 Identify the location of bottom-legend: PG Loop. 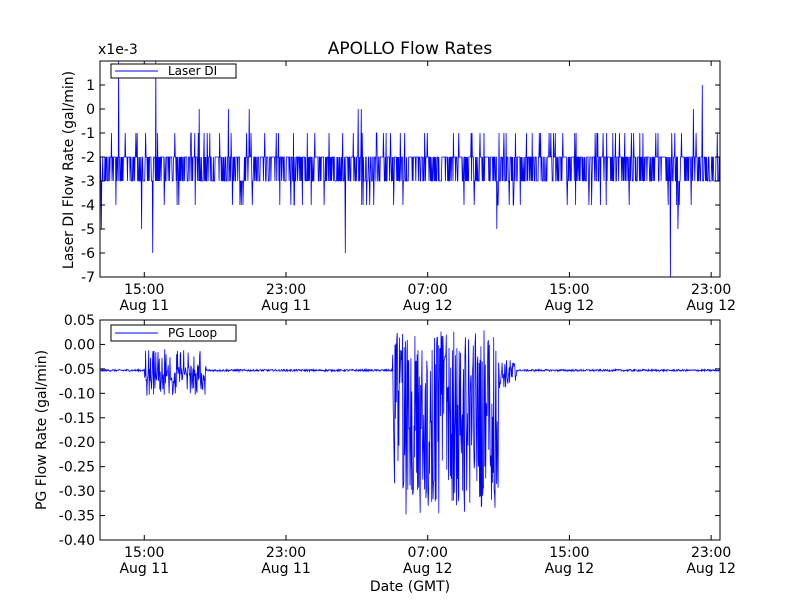
(173, 333).